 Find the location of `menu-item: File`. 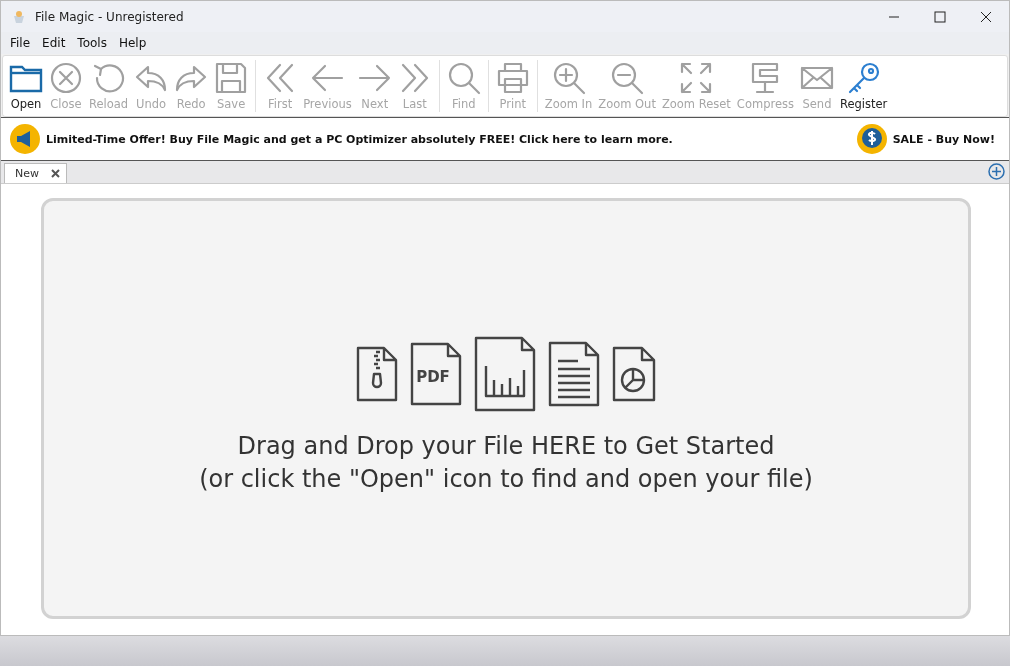

menu-item: File is located at coordinates (20, 43).